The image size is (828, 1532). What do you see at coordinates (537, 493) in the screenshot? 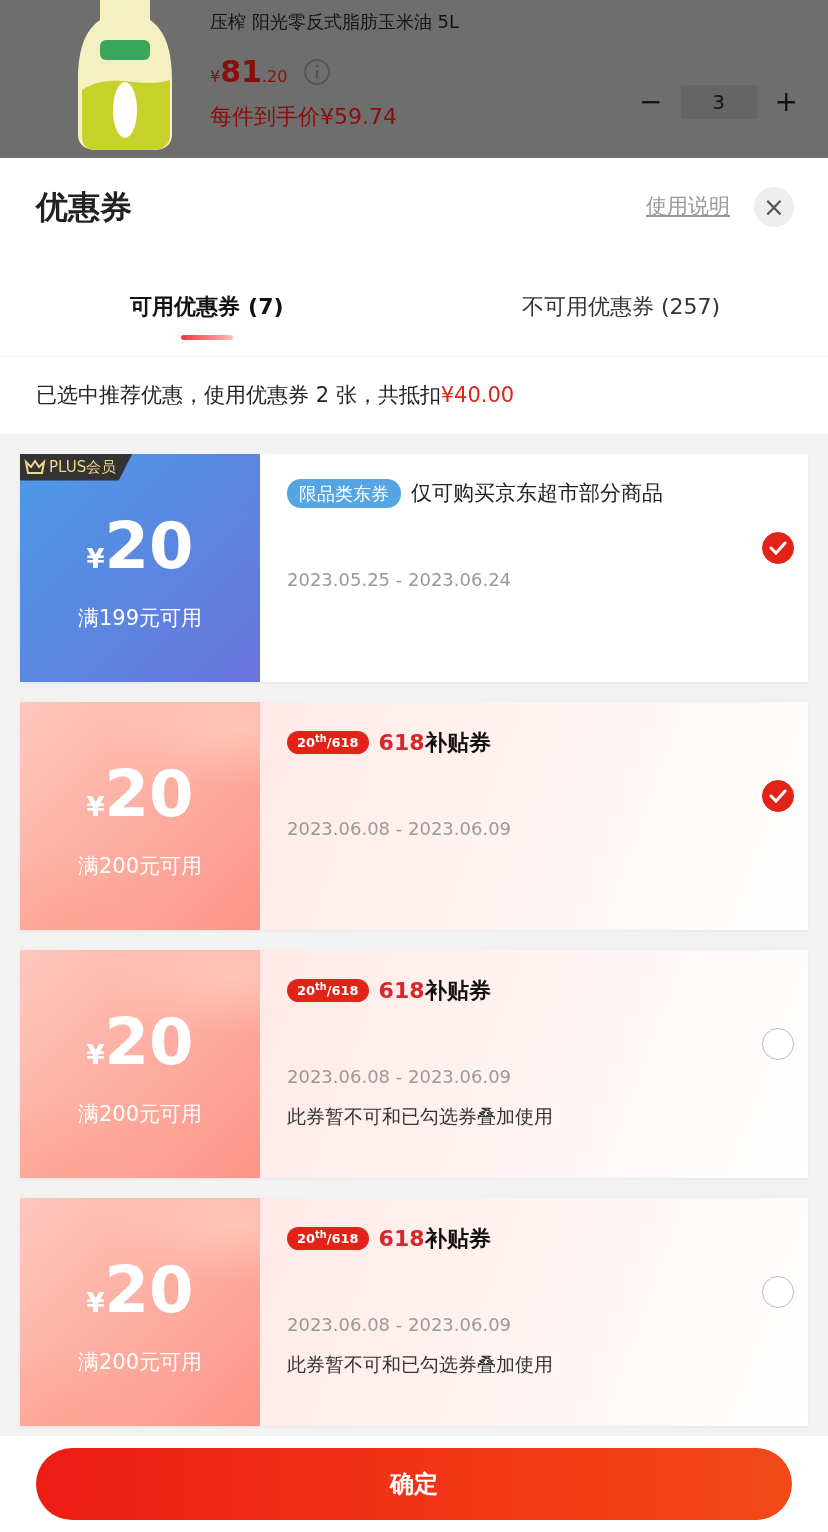
I see `coupon-title: 仅可购买京东超市部分商品` at bounding box center [537, 493].